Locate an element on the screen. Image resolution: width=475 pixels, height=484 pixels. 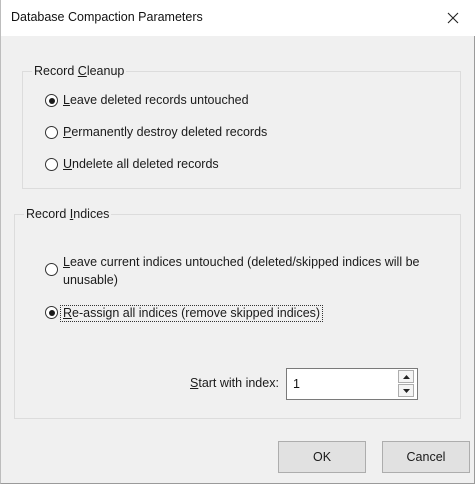
destroy-deleted-option: Permanently destroy deleted records is located at coordinates (156, 132).